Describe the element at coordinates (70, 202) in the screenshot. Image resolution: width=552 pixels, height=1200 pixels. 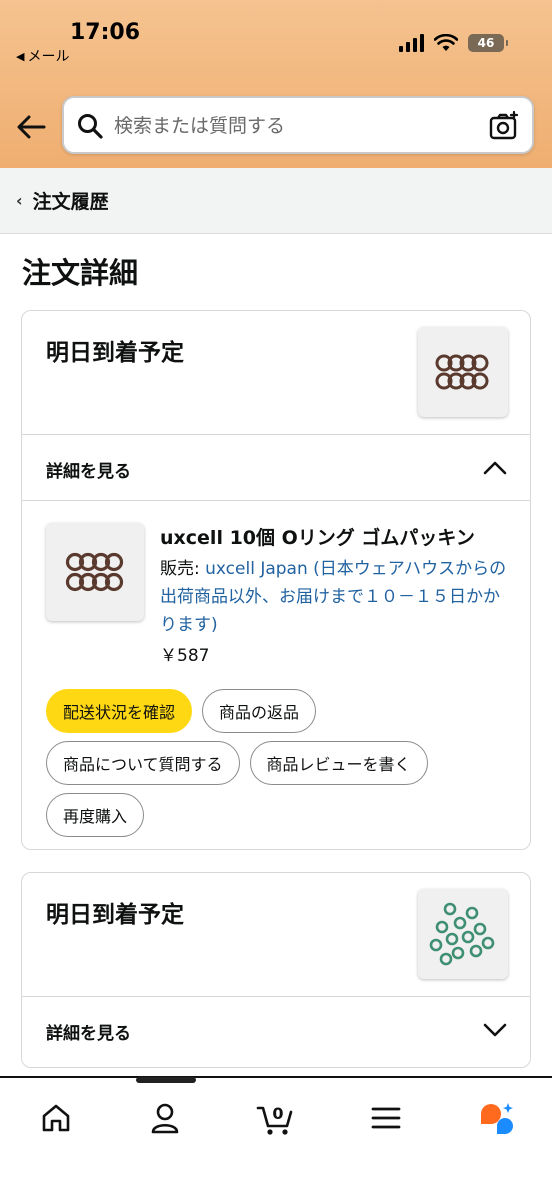
I see `breadcrumb-label: 注文履歴` at that location.